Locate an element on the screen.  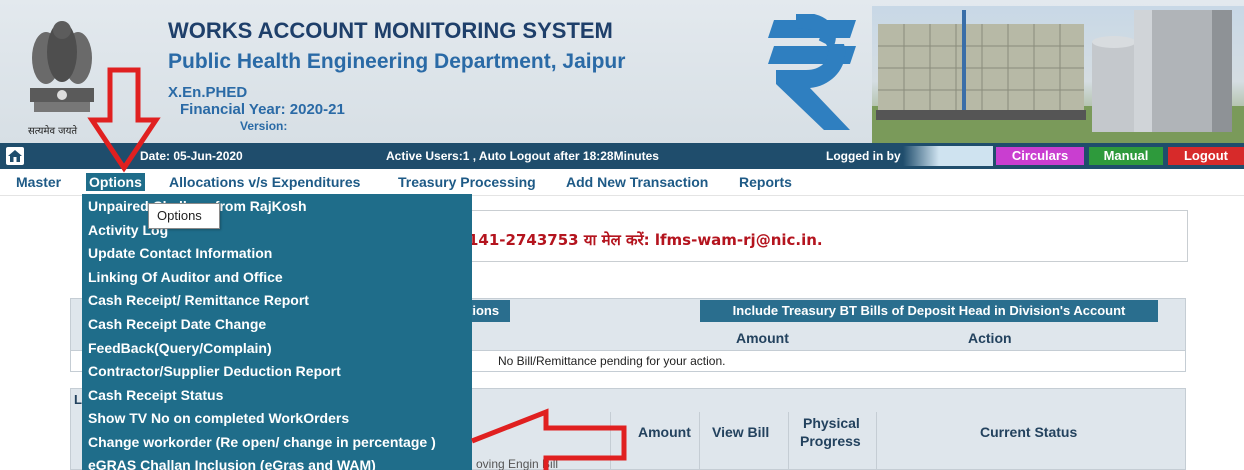
version-label: Version: is located at coordinates (264, 126).